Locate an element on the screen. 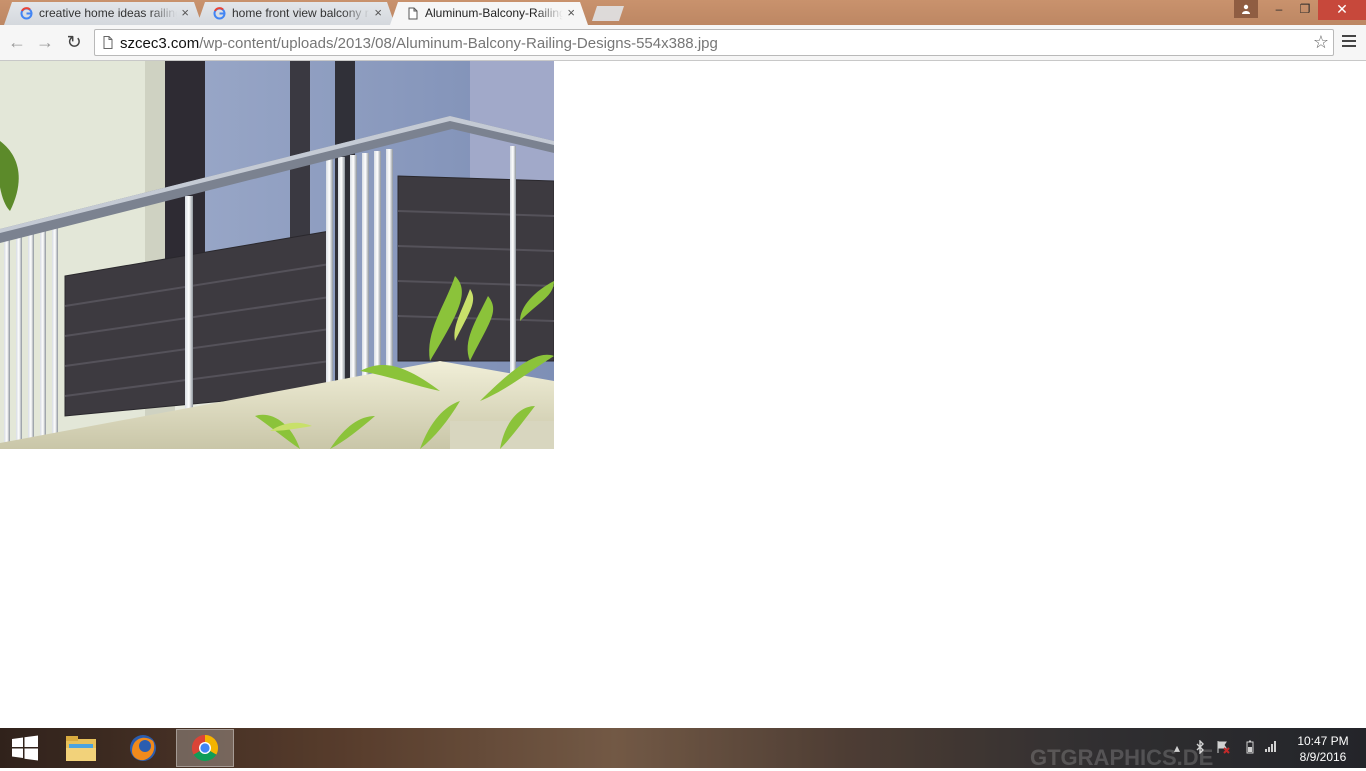 The height and width of the screenshot is (771, 1366). firefox-icon is located at coordinates (143, 748).